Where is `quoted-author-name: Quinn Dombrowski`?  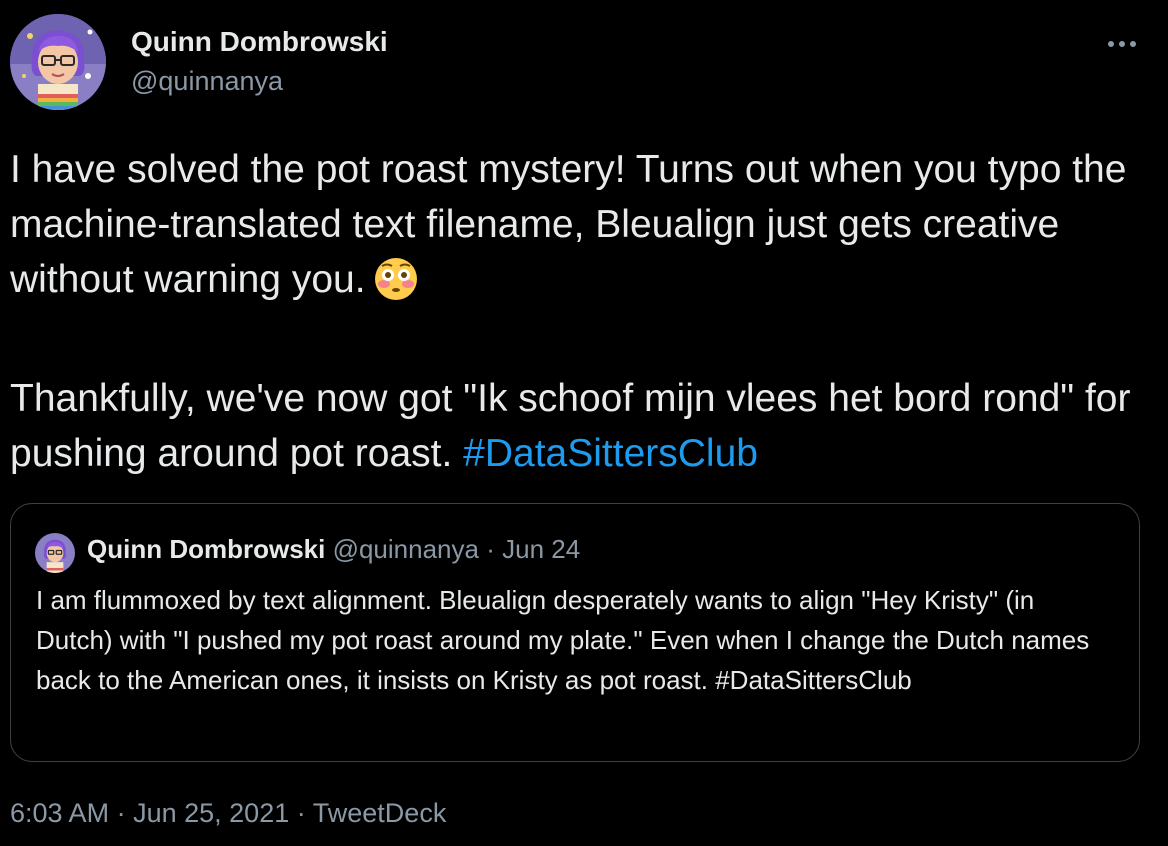
quoted-author-name: Quinn Dombrowski is located at coordinates (206, 549).